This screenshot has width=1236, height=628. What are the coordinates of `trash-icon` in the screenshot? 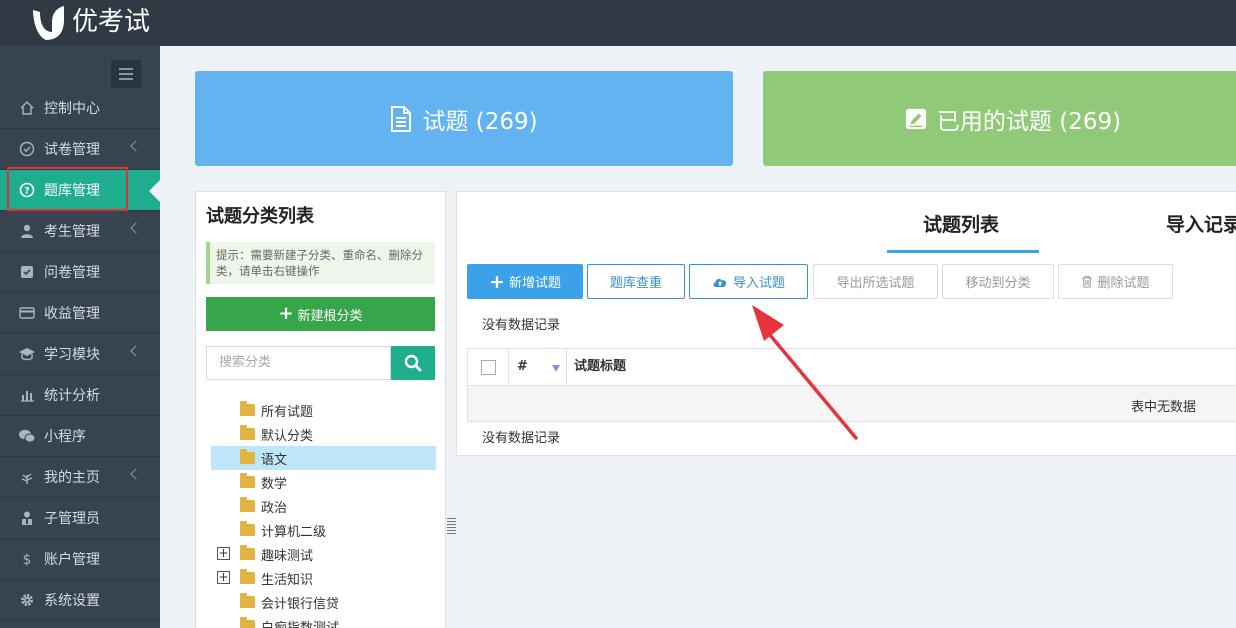 It's located at (1087, 281).